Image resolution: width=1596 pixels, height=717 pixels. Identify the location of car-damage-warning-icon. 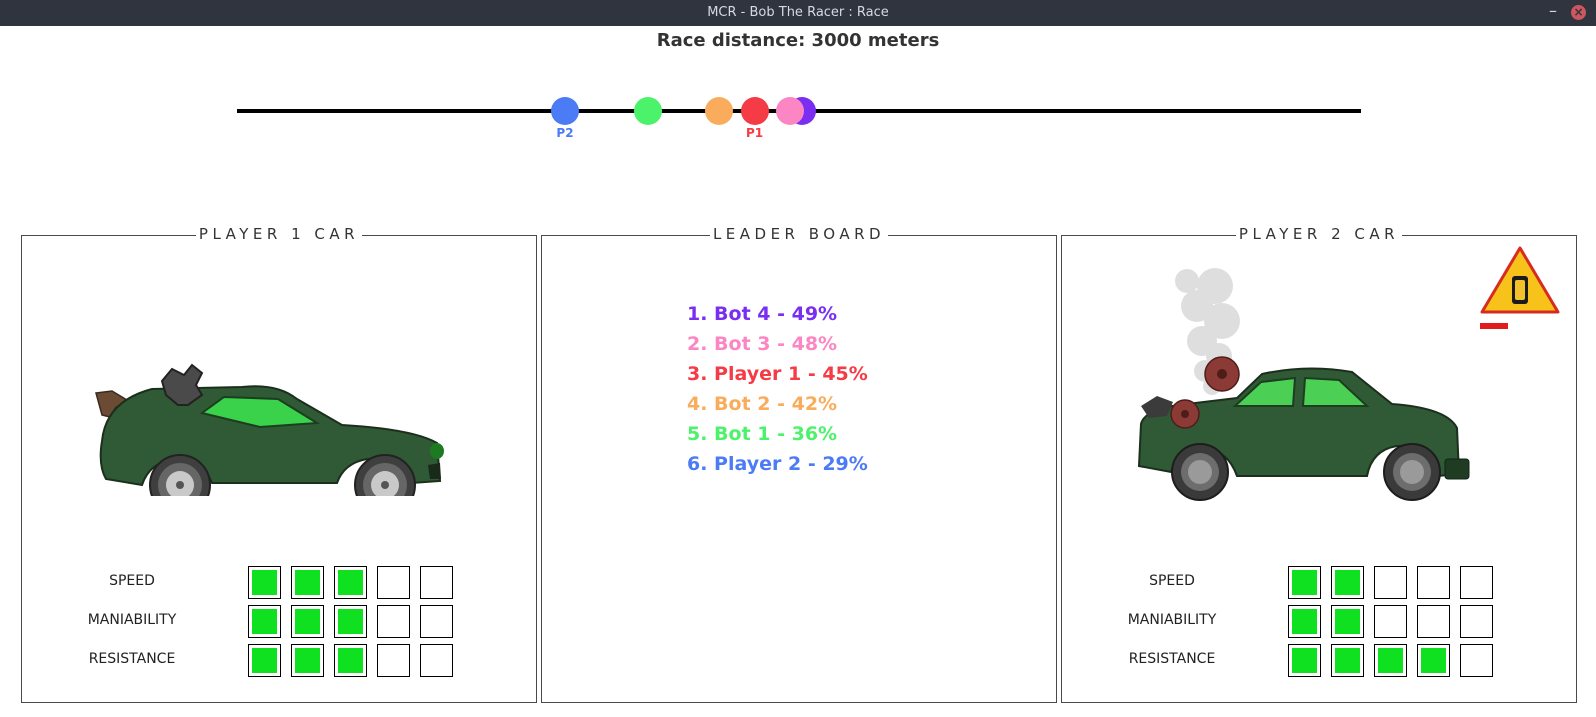
(1520, 287).